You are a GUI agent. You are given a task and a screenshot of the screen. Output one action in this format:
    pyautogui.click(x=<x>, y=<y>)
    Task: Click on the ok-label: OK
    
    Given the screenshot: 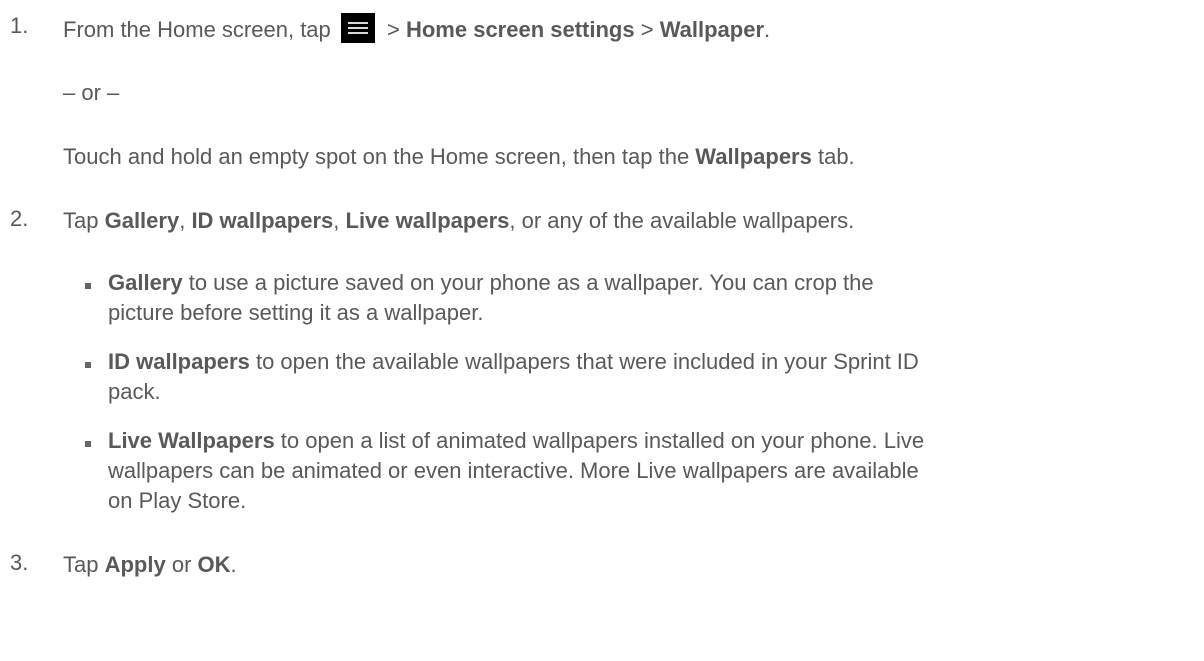 What is the action you would take?
    pyautogui.click(x=214, y=564)
    